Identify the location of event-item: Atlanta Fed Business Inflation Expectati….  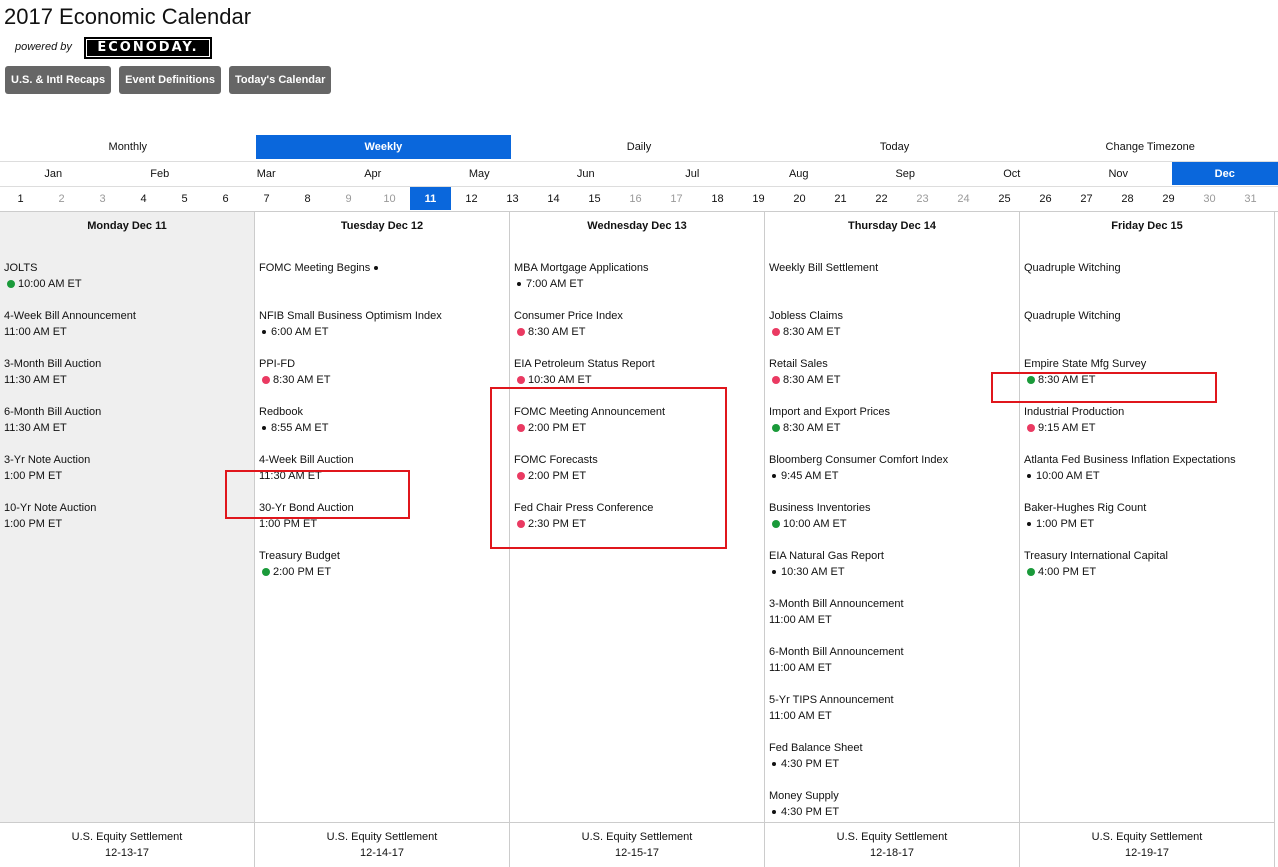
(1149, 476).